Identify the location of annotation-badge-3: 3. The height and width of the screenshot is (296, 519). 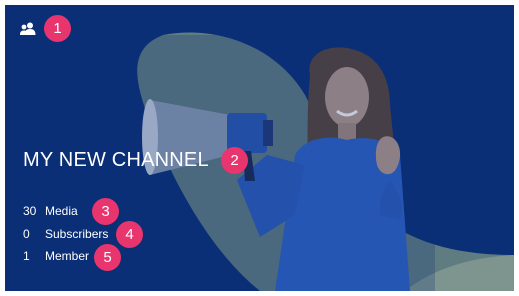
(105, 211).